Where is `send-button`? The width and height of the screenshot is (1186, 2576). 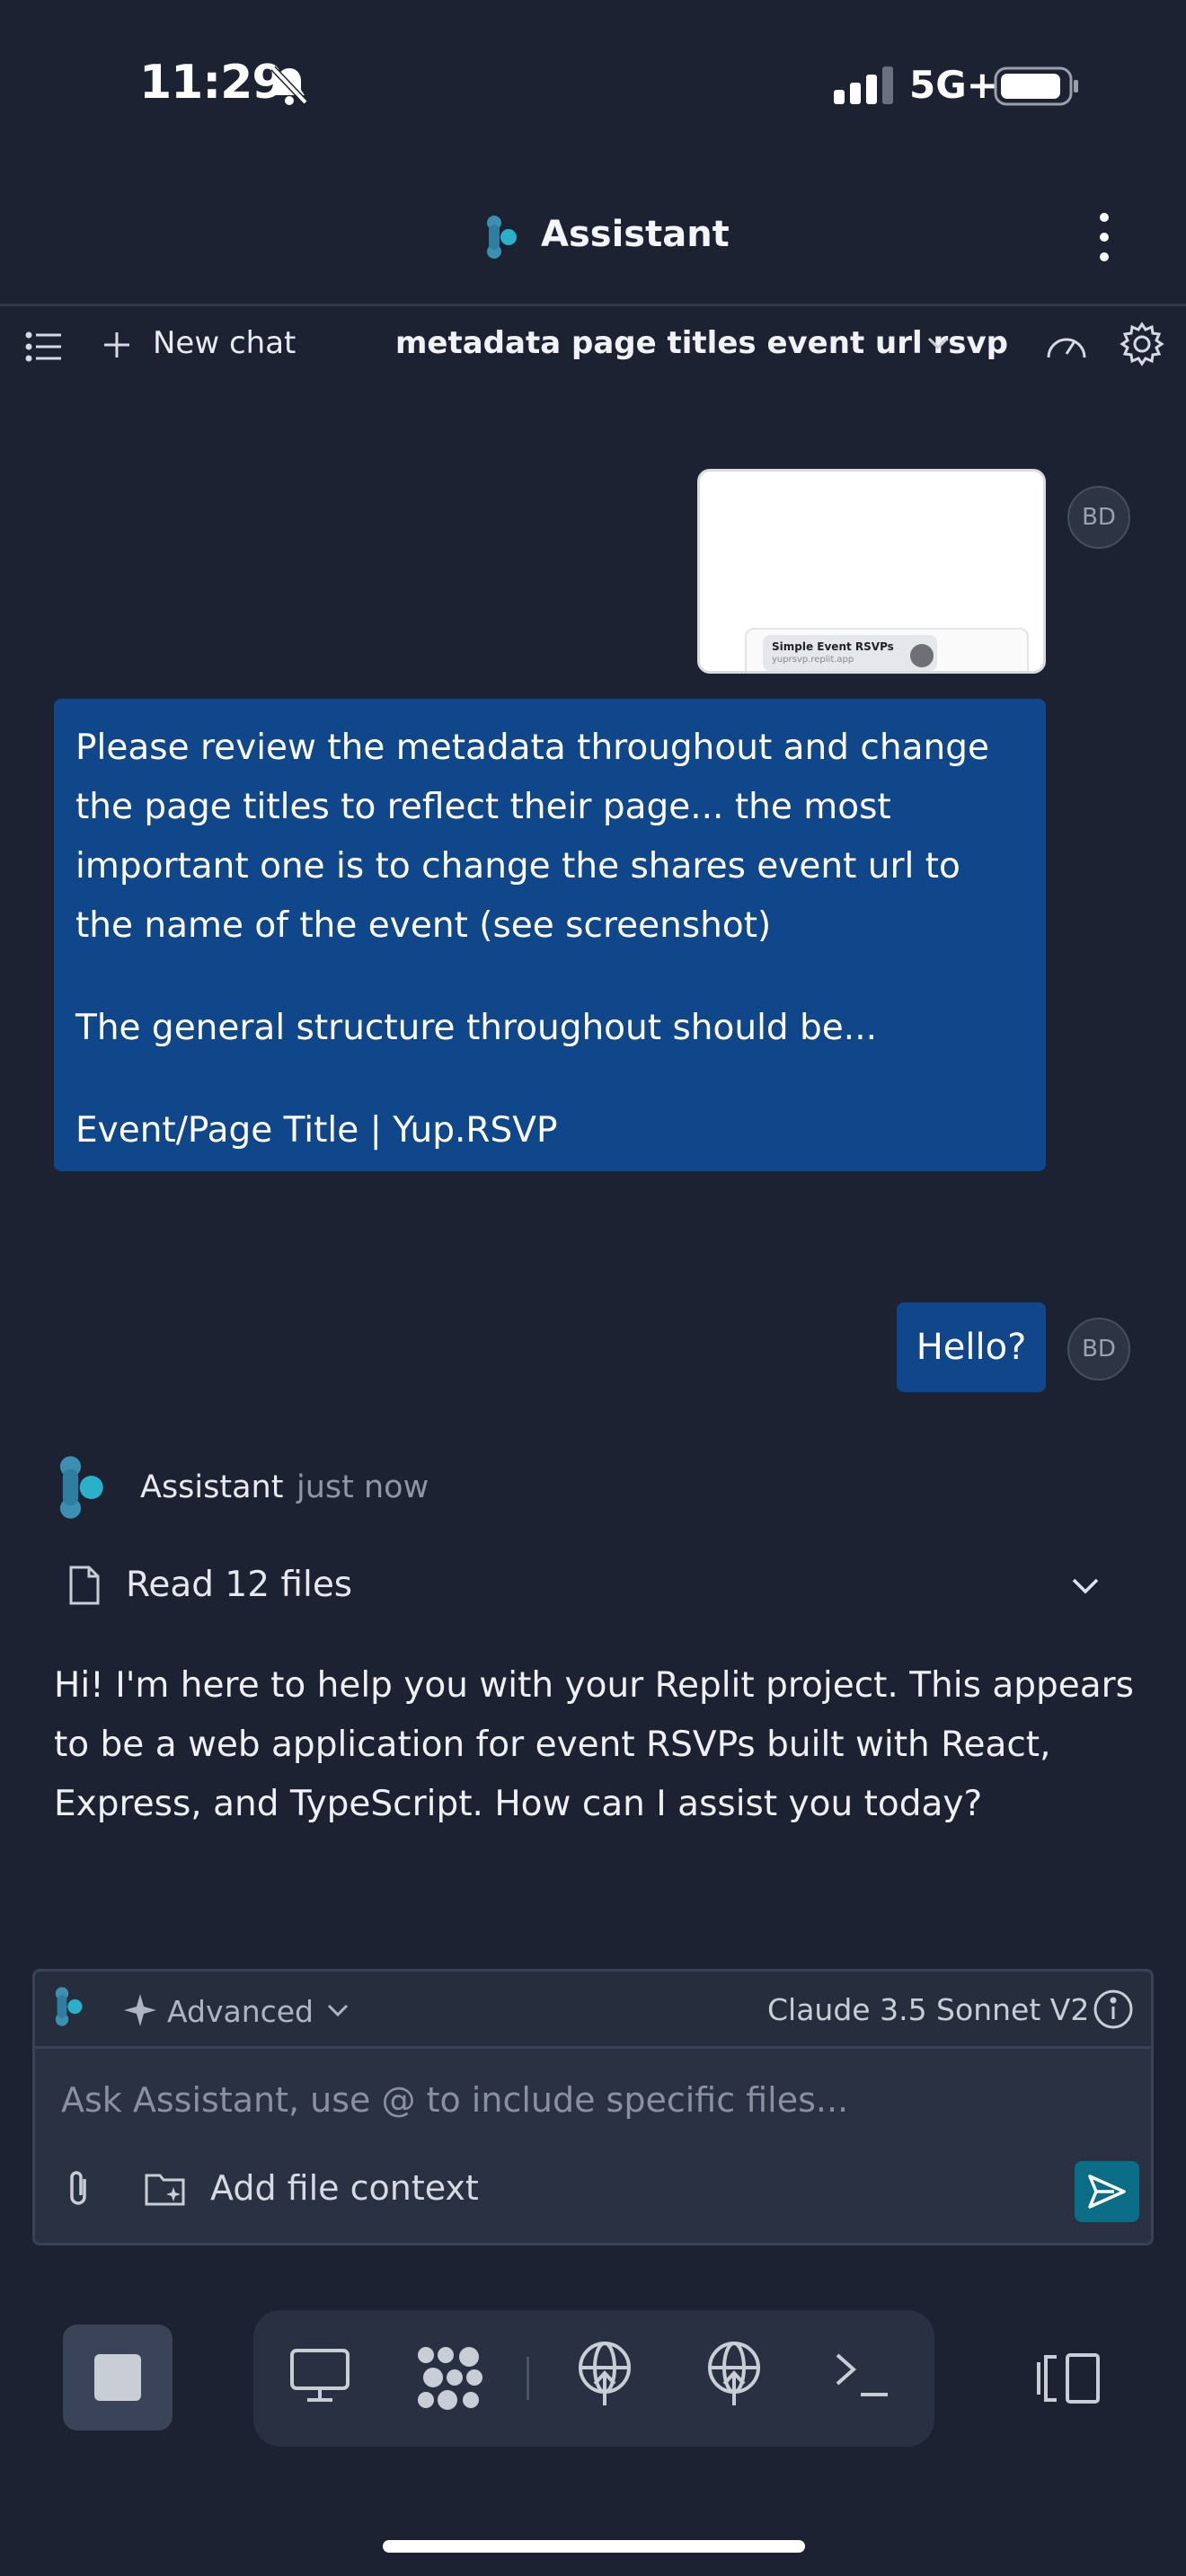
send-button is located at coordinates (1107, 2191).